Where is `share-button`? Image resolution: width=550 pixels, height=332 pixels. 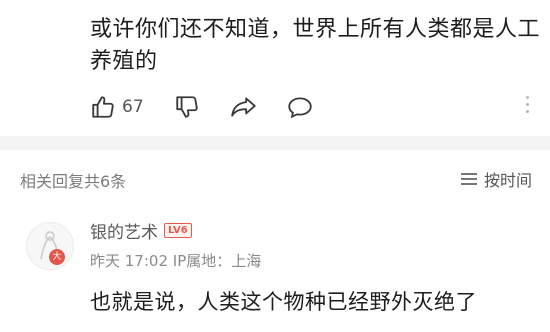 share-button is located at coordinates (244, 107).